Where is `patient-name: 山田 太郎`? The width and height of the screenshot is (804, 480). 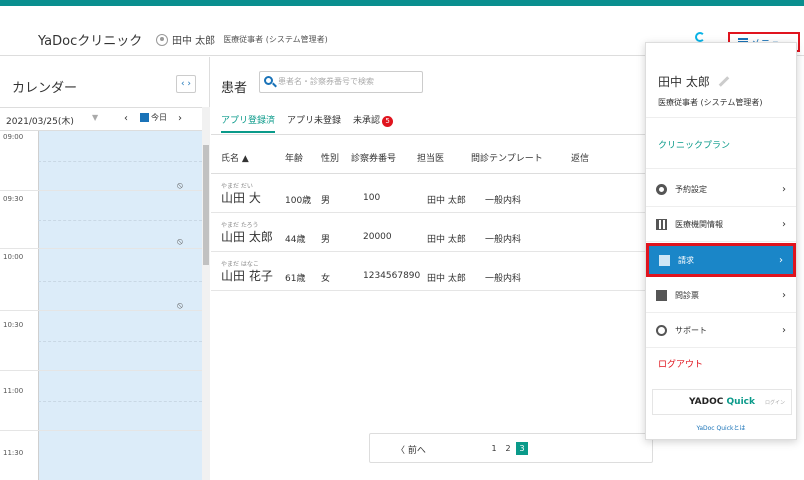
patient-name: 山田 太郎 is located at coordinates (247, 237).